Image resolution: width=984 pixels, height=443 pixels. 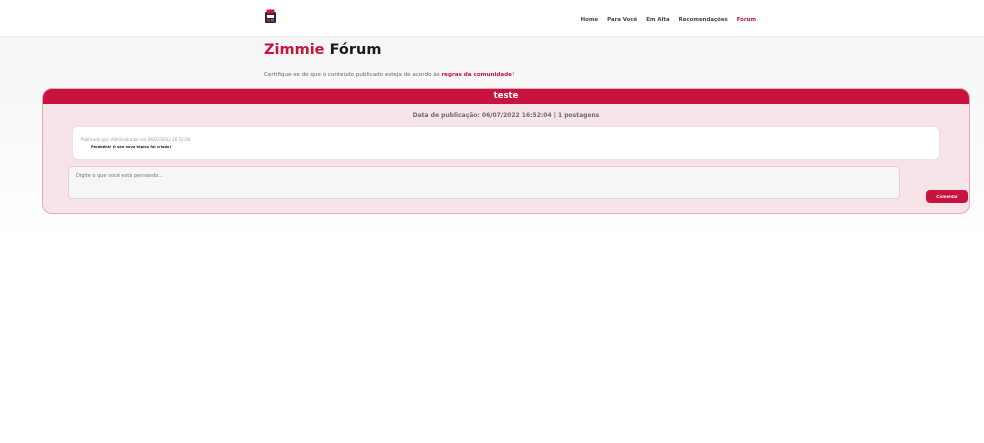 What do you see at coordinates (590, 20) in the screenshot?
I see `nav-home: Home` at bounding box center [590, 20].